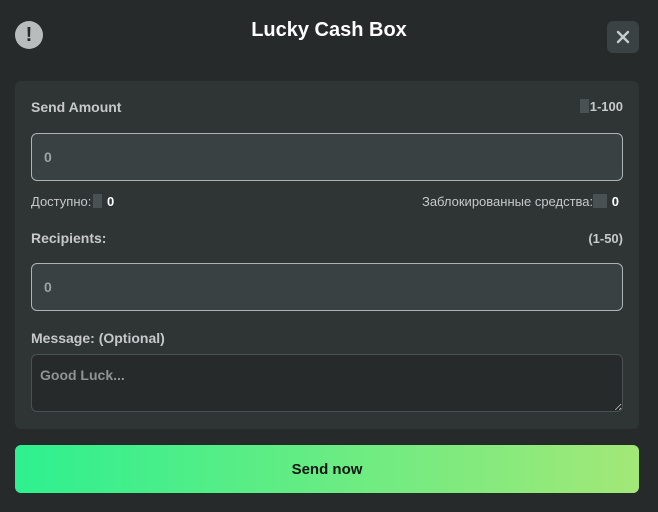 Image resolution: width=658 pixels, height=512 pixels. What do you see at coordinates (98, 338) in the screenshot?
I see `message-label: Message: (Optional)` at bounding box center [98, 338].